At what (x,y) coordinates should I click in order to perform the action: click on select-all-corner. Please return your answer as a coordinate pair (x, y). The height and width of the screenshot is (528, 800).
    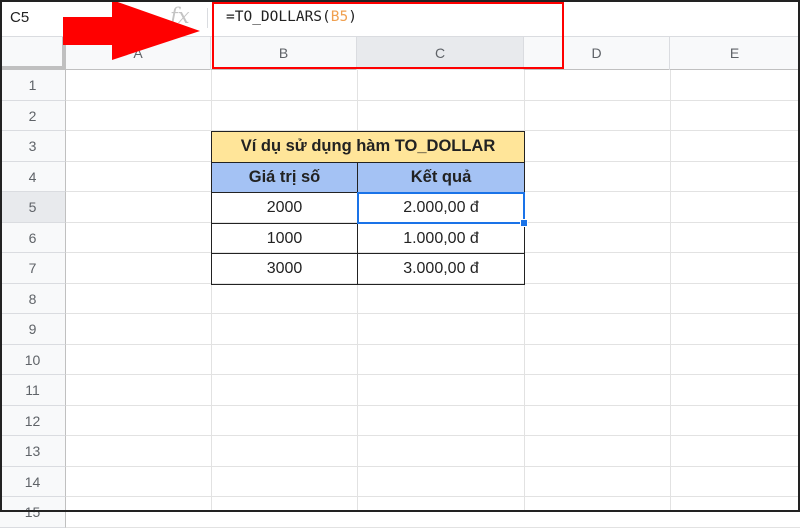
    Looking at the image, I should click on (33, 53).